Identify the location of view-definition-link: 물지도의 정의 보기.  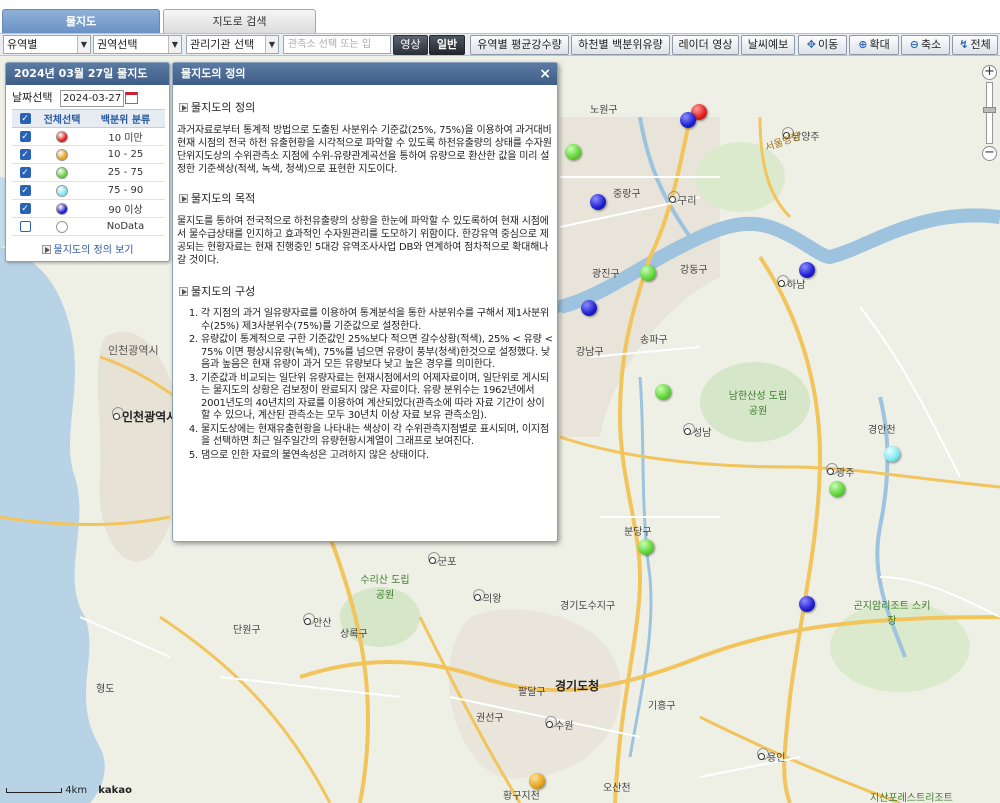
(87, 246).